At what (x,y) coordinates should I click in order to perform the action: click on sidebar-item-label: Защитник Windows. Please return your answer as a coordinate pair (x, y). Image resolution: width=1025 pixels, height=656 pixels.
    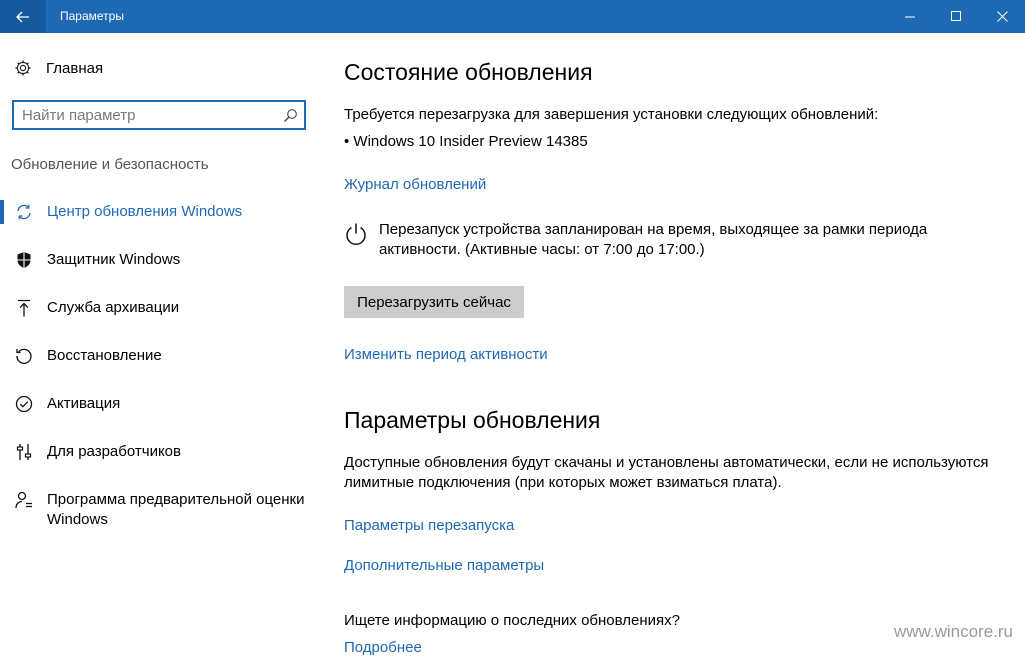
    Looking at the image, I should click on (114, 259).